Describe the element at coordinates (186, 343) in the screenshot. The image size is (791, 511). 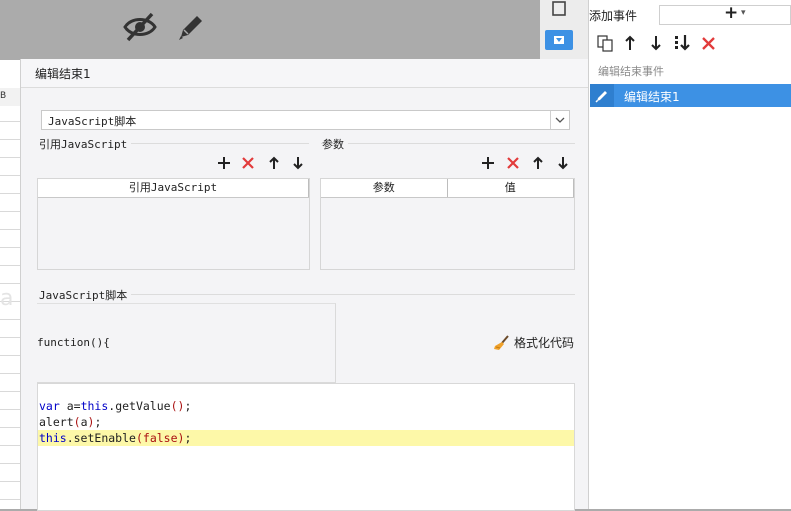
I see `function-header-area: function(){` at that location.